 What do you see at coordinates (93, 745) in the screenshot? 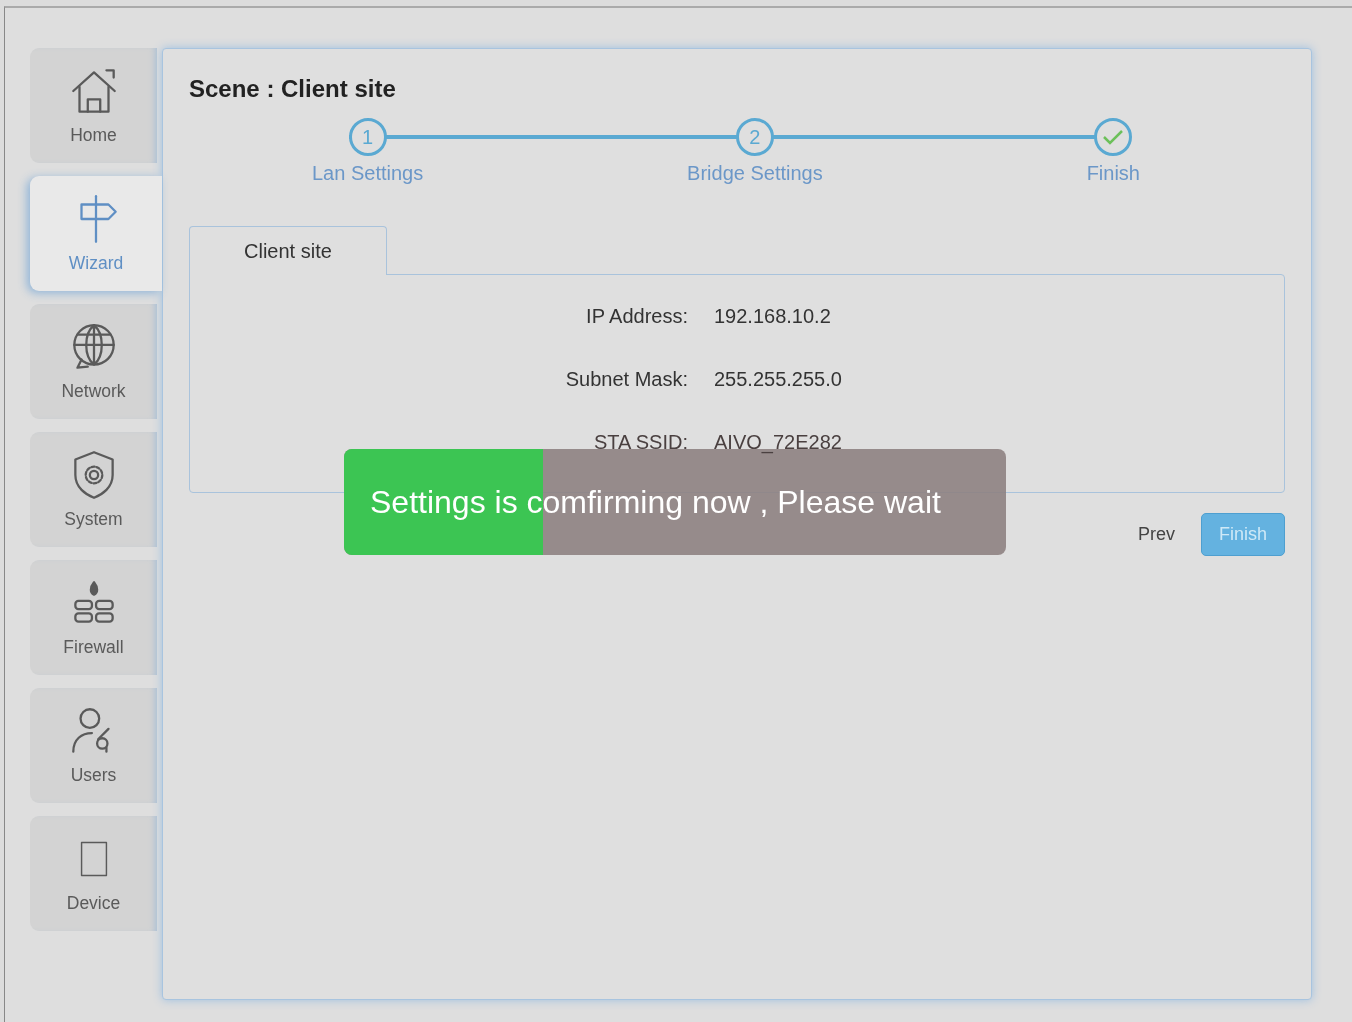
I see `sidebar-tab: Users` at bounding box center [93, 745].